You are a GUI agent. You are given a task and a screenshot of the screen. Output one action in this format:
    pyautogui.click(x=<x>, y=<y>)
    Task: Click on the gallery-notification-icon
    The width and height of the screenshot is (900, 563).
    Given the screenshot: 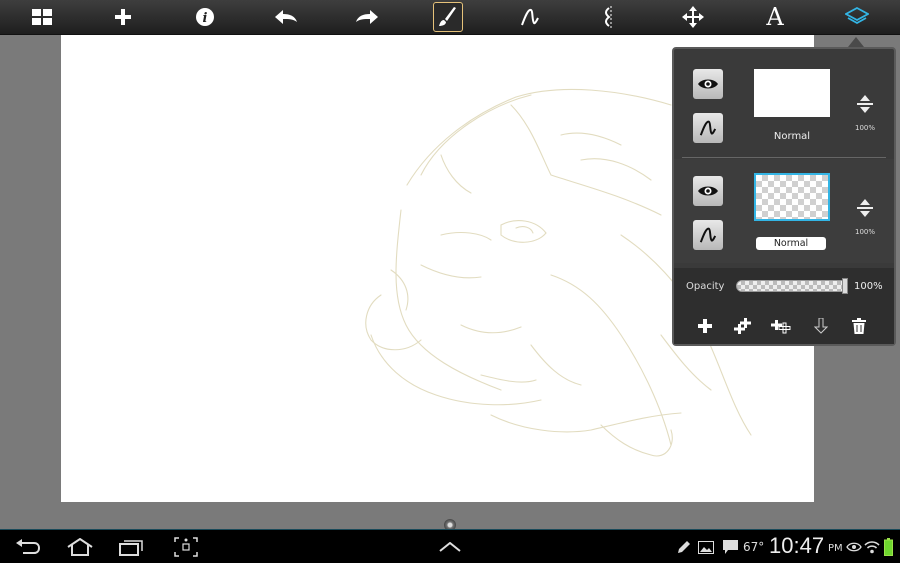 What is the action you would take?
    pyautogui.click(x=706, y=547)
    